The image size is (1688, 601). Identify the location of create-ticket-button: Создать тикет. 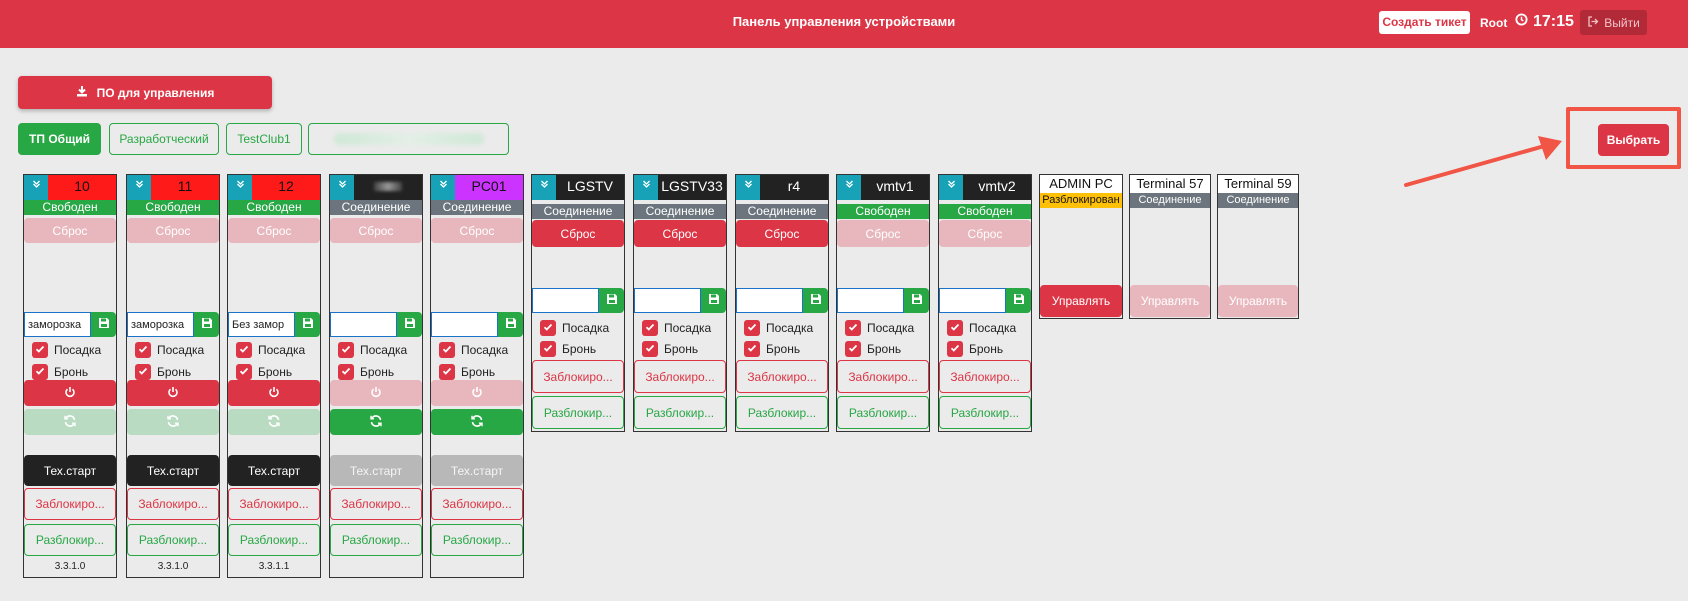
(1424, 22).